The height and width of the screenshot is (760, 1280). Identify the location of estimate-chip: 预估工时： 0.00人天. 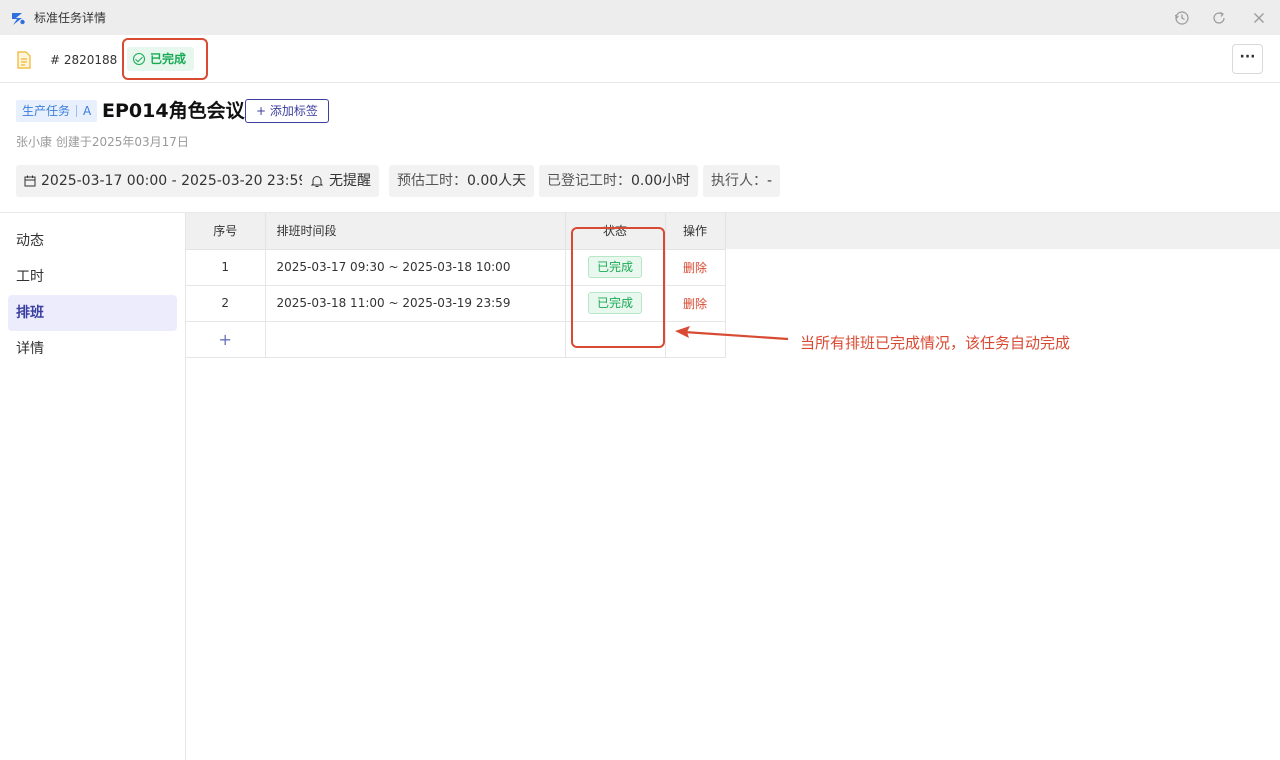
(462, 181).